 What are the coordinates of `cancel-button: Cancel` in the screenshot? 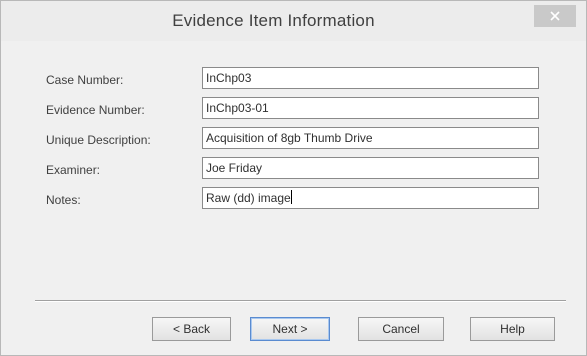 It's located at (401, 329).